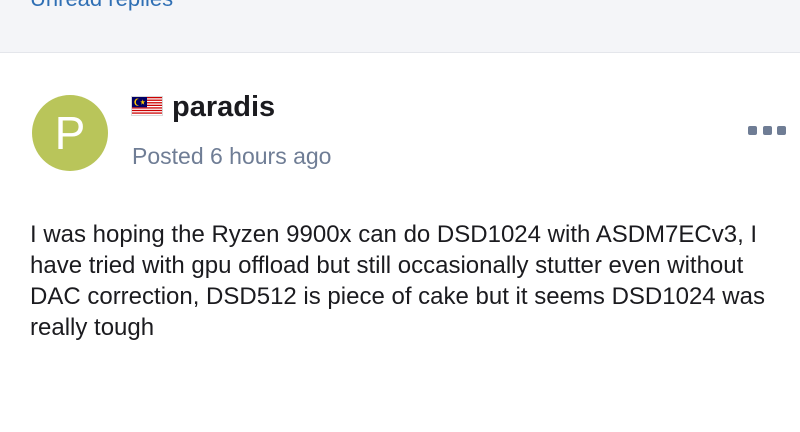 This screenshot has width=800, height=432. Describe the element at coordinates (70, 133) in the screenshot. I see `author-avatar: P` at that location.